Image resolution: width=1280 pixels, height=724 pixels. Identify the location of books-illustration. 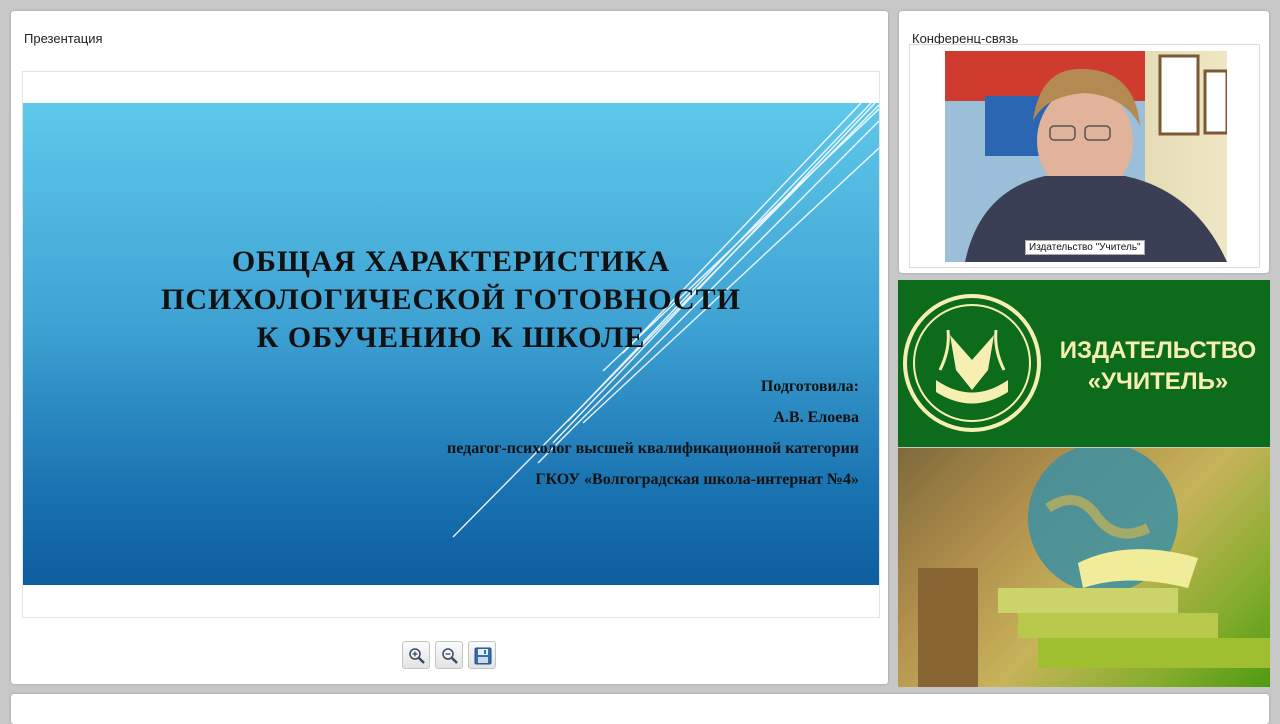
(1094, 567).